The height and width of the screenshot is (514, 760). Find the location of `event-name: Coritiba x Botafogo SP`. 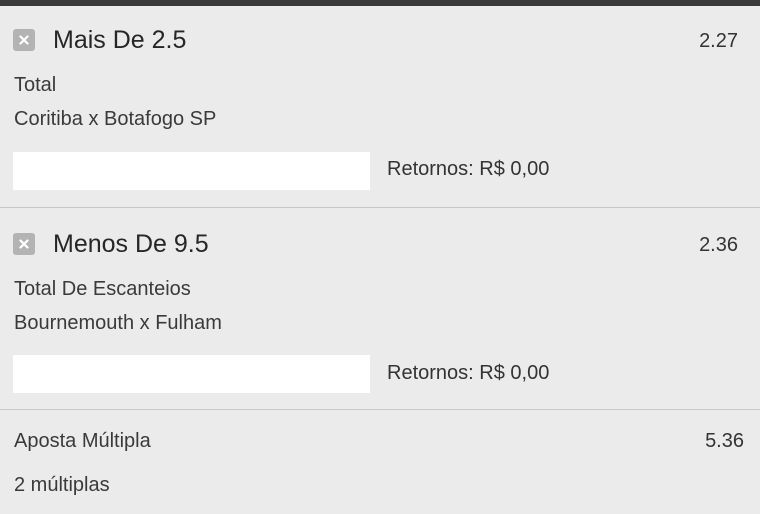

event-name: Coritiba x Botafogo SP is located at coordinates (115, 119).